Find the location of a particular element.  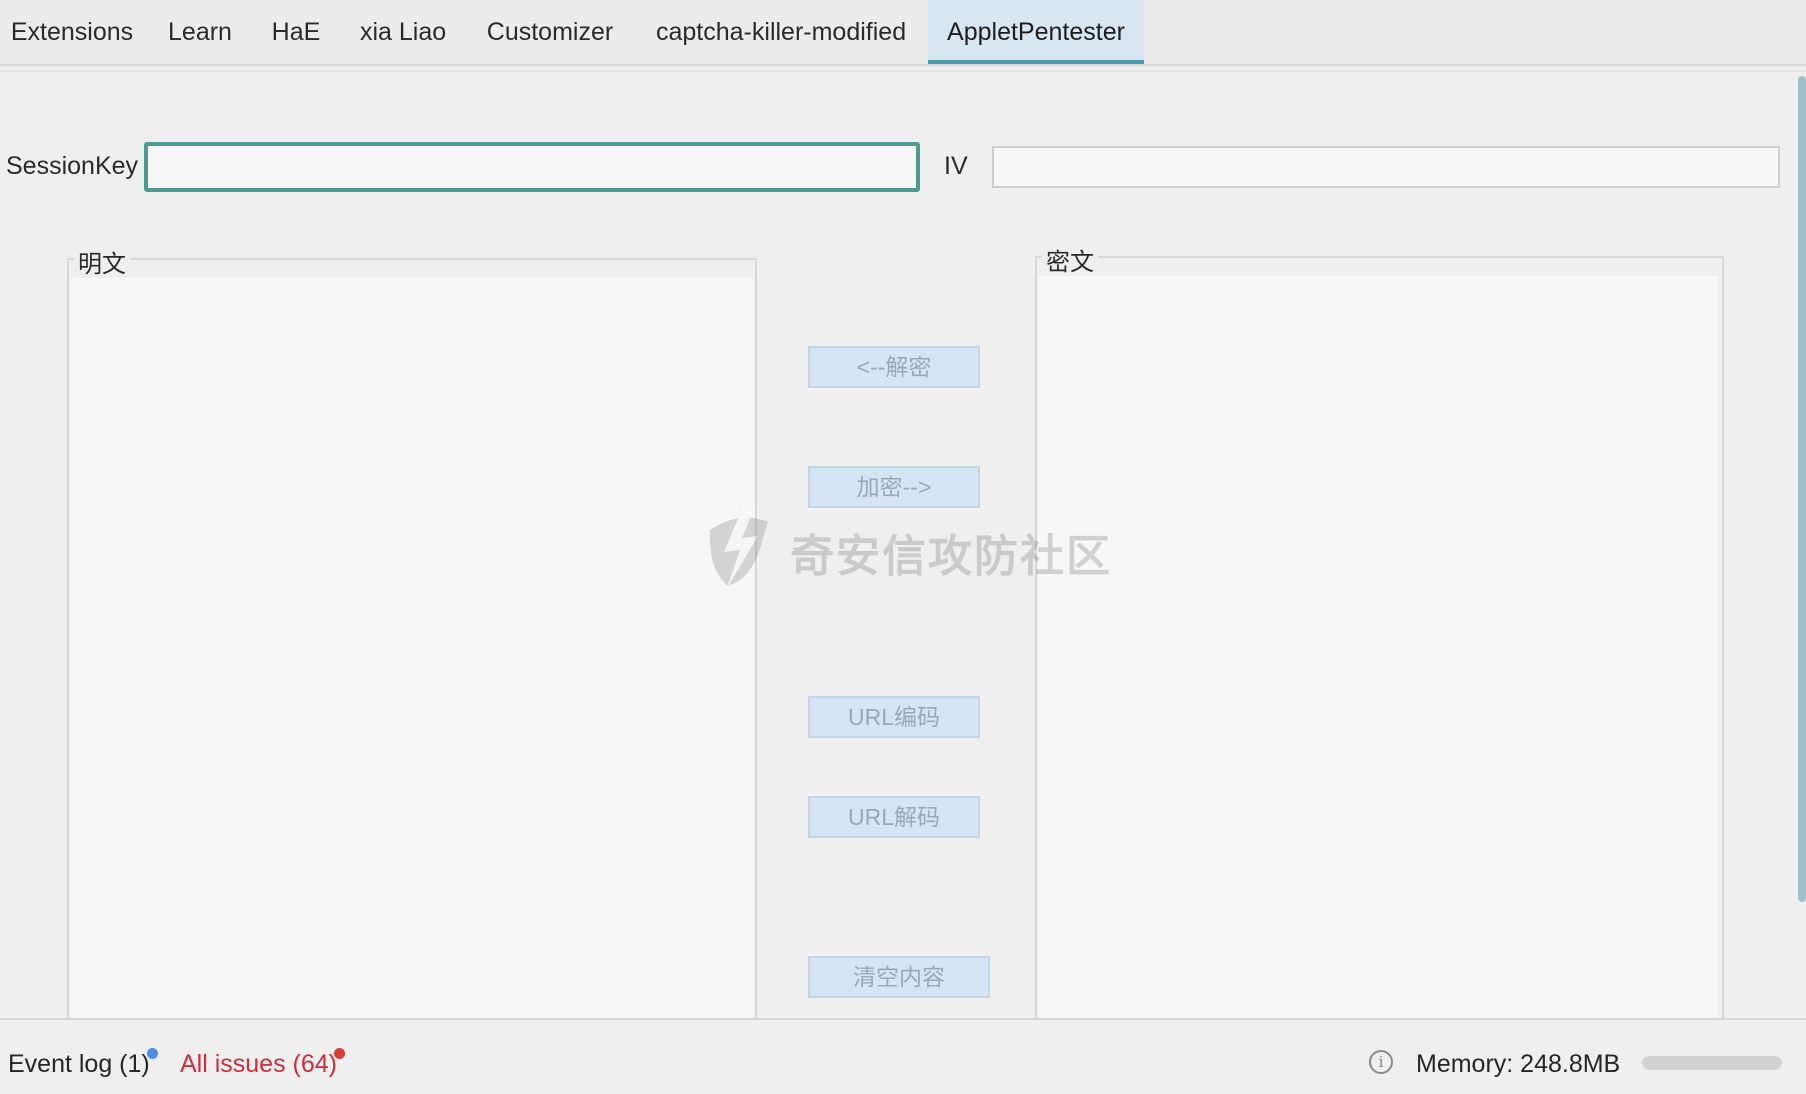

ciphertext-title: 密文 is located at coordinates (1070, 259).